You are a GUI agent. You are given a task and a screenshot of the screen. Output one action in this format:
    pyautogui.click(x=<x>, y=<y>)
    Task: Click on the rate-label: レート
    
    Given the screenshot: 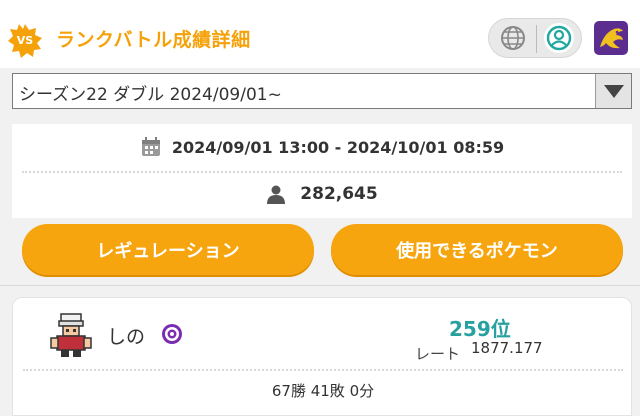 What is the action you would take?
    pyautogui.click(x=438, y=354)
    